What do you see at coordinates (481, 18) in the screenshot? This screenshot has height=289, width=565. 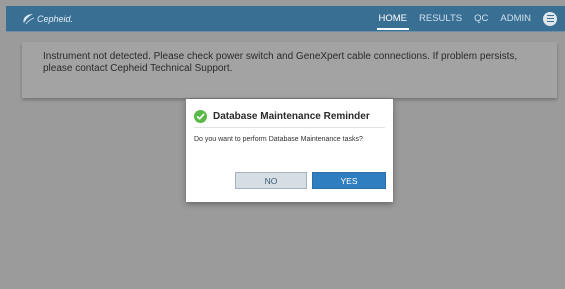 I see `nav-qc: QC` at bounding box center [481, 18].